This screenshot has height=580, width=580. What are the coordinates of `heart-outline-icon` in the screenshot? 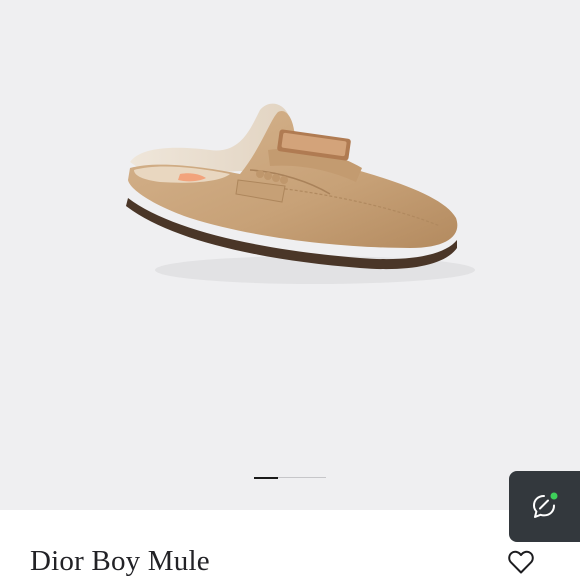 It's located at (521, 562).